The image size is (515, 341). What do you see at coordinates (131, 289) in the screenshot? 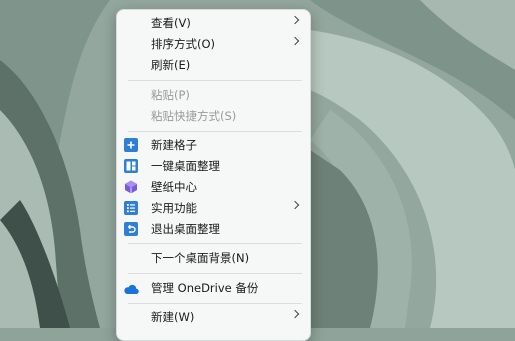
I see `onedrive-cloud-icon` at bounding box center [131, 289].